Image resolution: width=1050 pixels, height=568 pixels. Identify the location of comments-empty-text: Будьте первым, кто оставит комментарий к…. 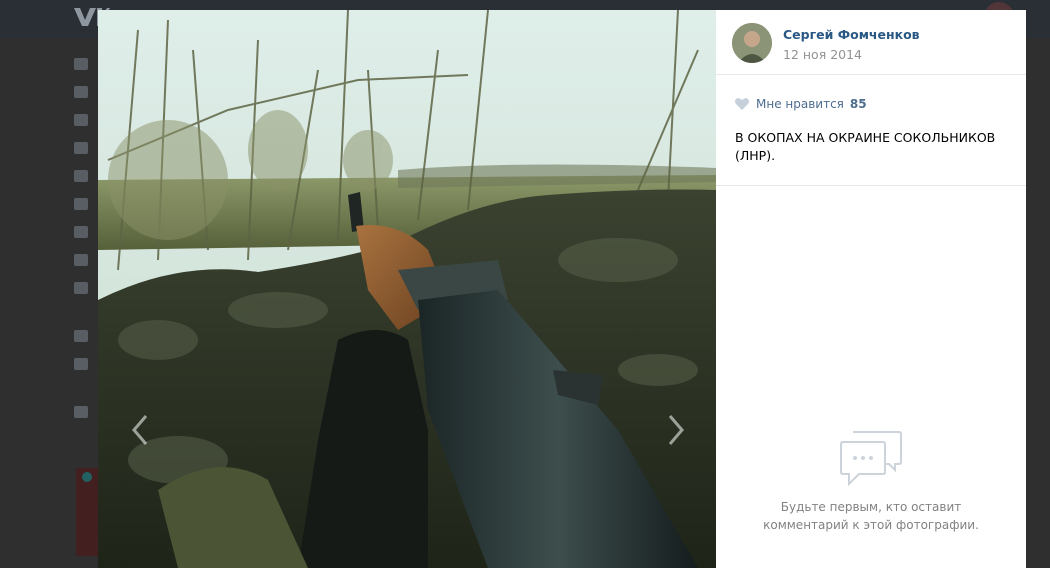
(871, 516).